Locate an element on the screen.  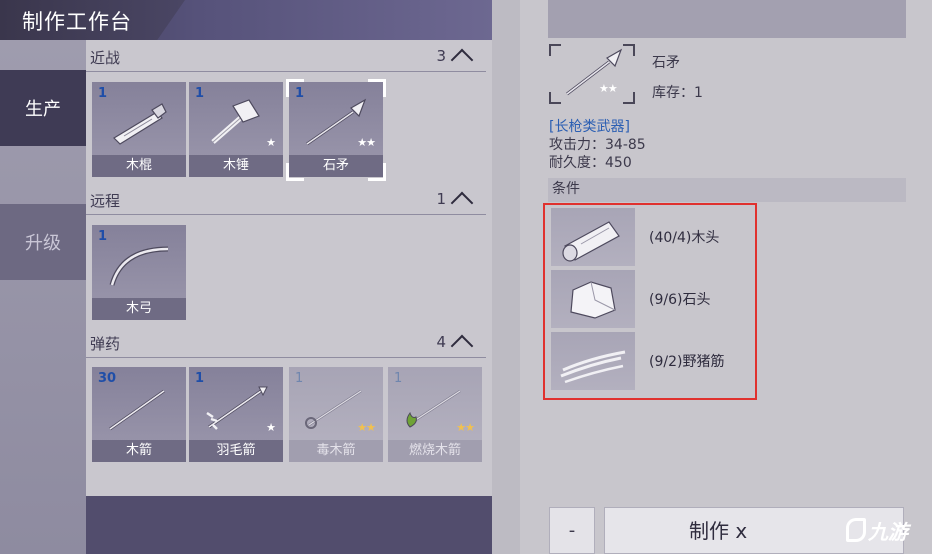
detail-header-bar is located at coordinates (727, 19).